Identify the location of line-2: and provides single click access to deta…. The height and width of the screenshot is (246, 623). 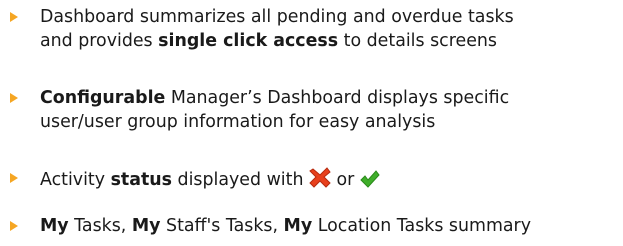
(268, 41).